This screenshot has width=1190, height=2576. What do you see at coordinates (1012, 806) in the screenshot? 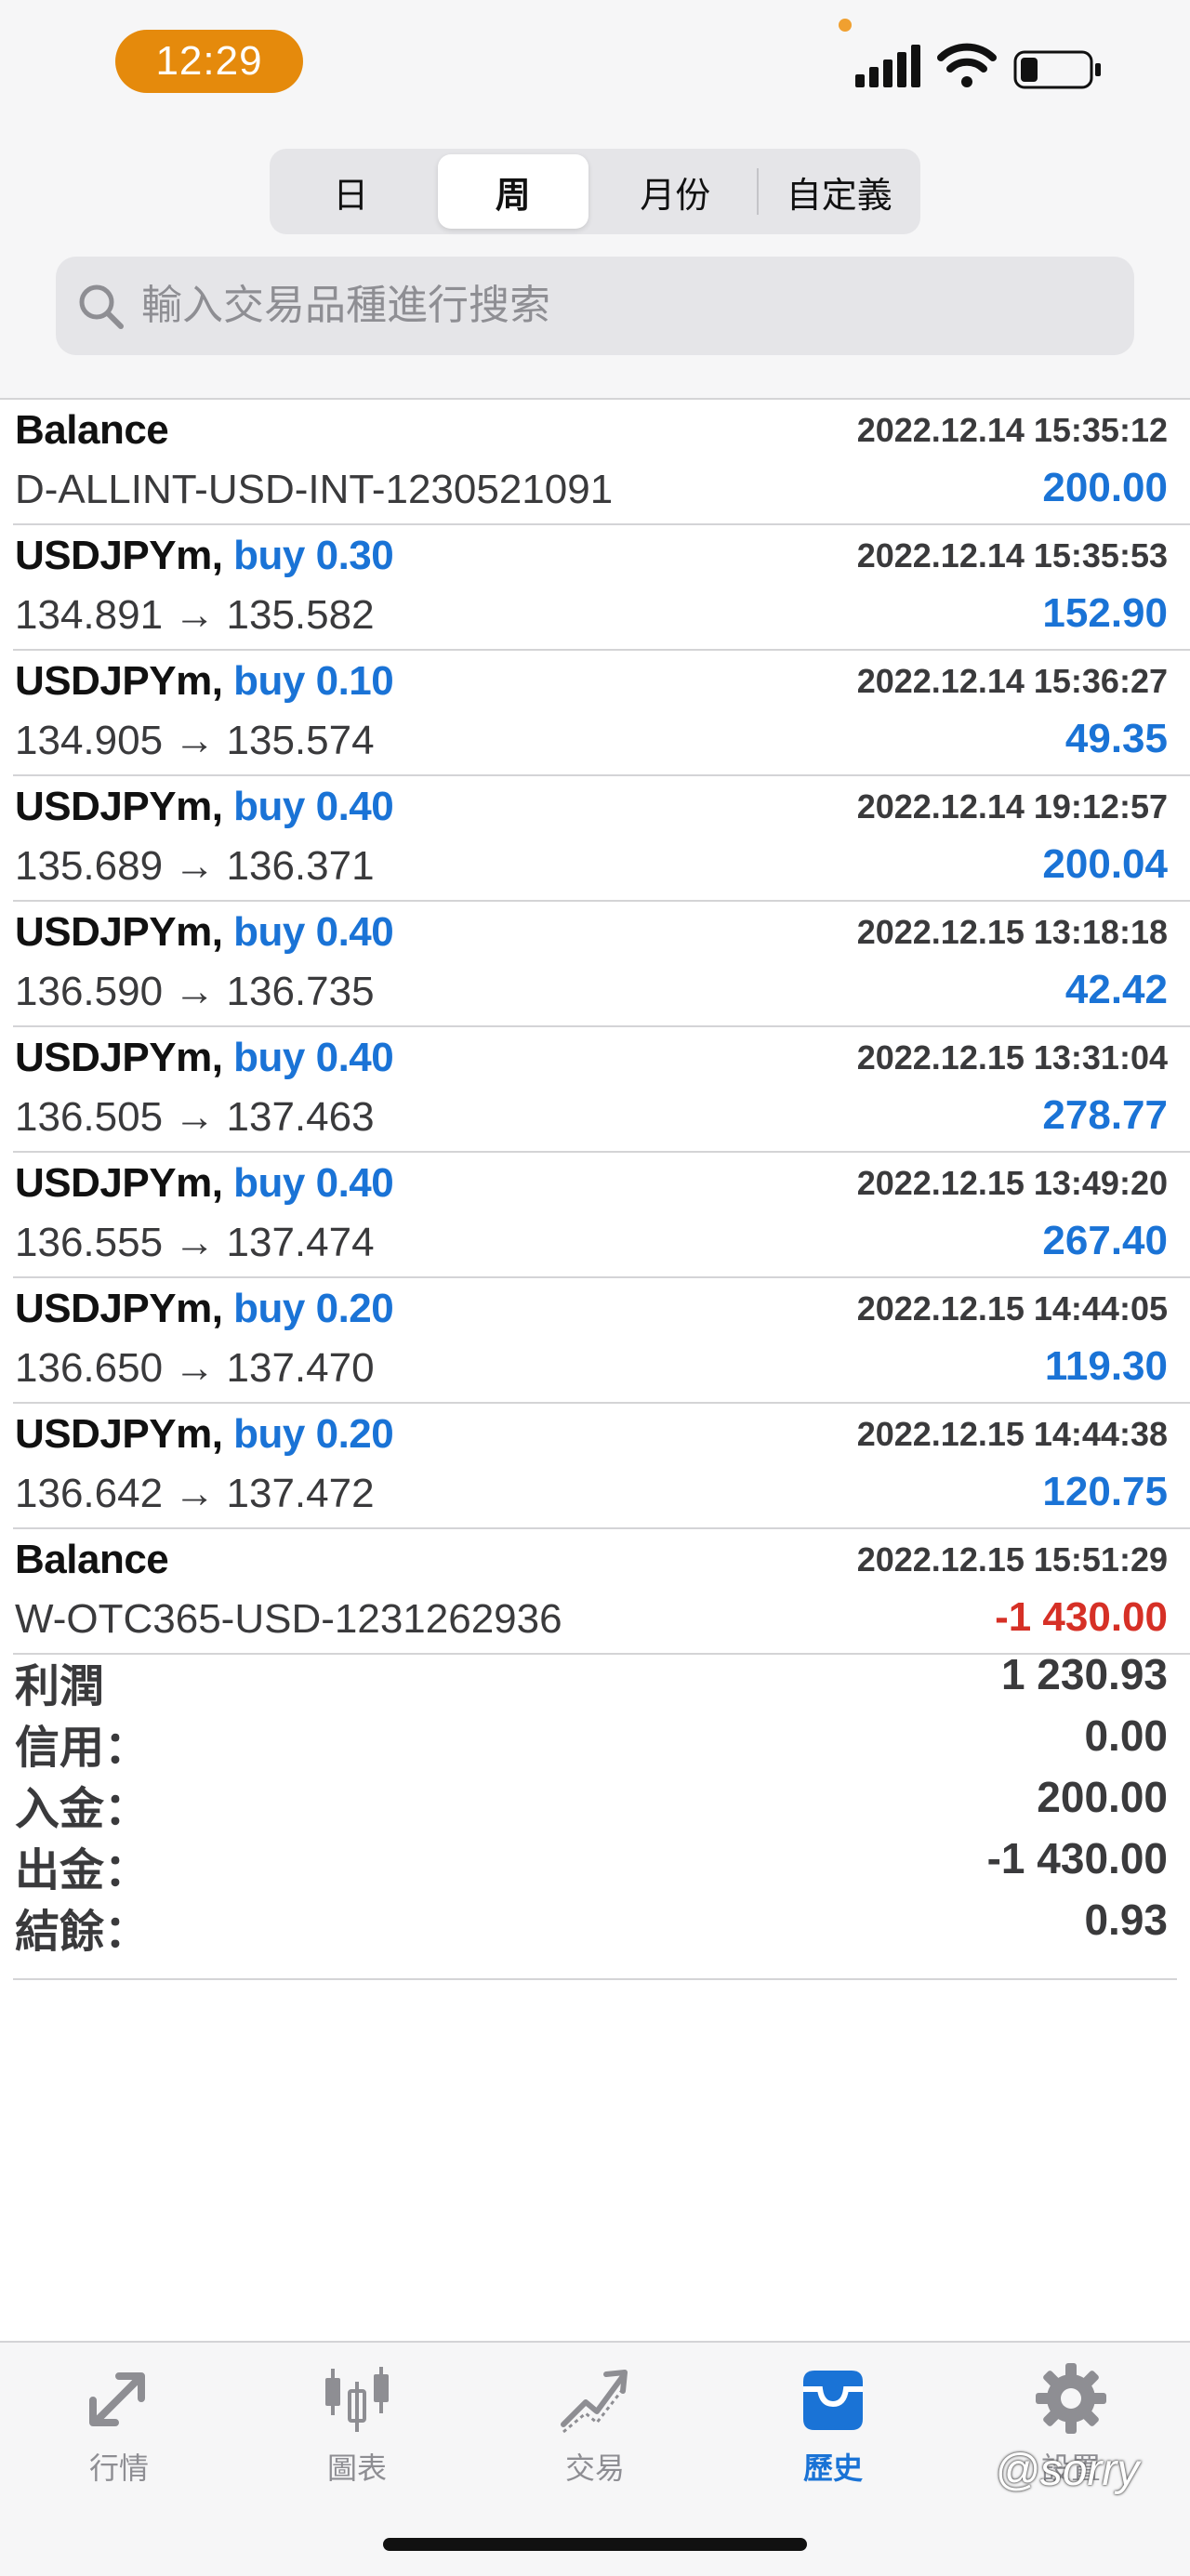
I see `row-date: 2022.12.14 19:12:57` at bounding box center [1012, 806].